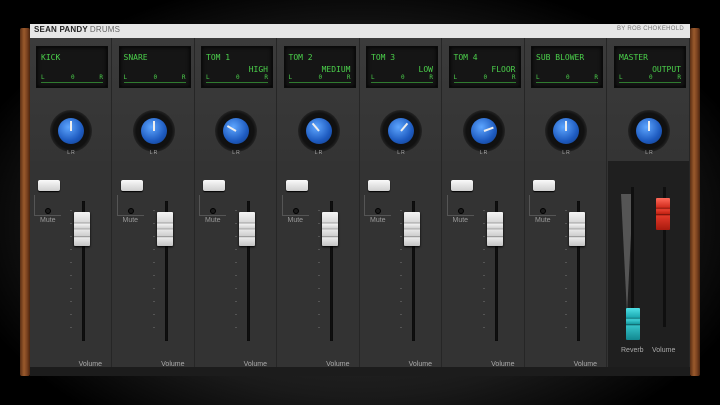  Describe the element at coordinates (319, 67) in the screenshot. I see `lcd-display: TOM 2 MEDIUM L 0 R` at that location.